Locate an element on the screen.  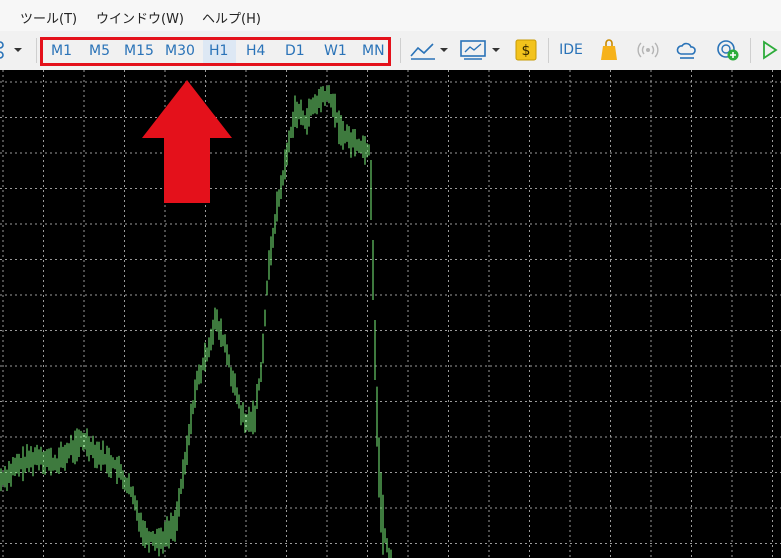
menu-tools: ツール(T) is located at coordinates (48, 17).